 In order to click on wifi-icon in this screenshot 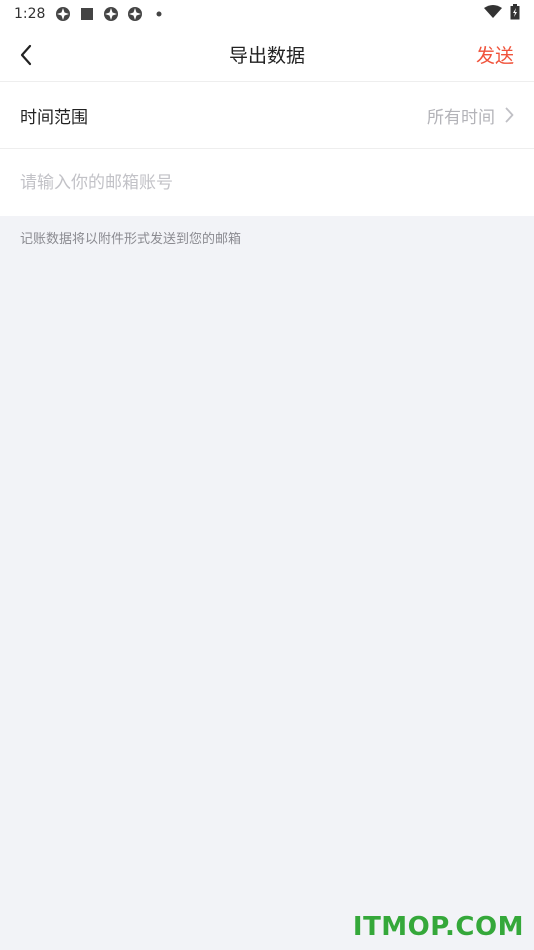, I will do `click(493, 14)`.